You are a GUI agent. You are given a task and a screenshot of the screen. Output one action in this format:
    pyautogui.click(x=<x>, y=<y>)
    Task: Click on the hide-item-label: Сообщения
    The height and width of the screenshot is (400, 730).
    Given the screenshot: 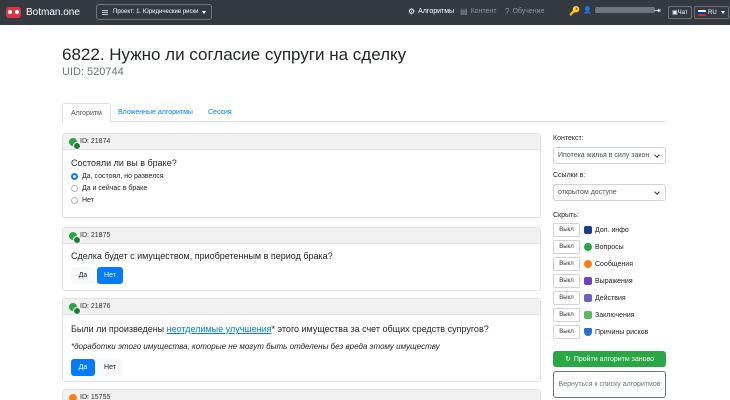 What is the action you would take?
    pyautogui.click(x=614, y=264)
    